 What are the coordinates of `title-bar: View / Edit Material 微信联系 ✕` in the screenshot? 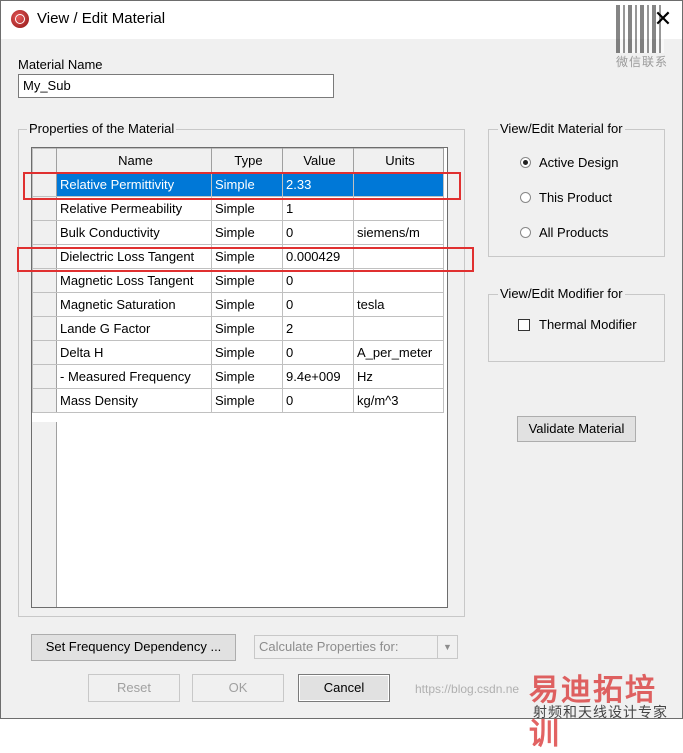 It's located at (341, 35).